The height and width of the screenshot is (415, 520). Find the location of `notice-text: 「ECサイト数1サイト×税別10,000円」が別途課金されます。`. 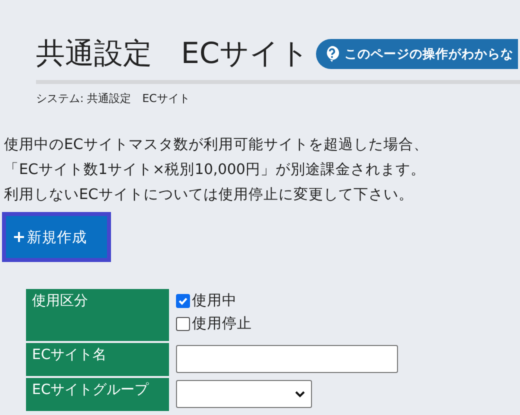

notice-text: 「ECサイト数1サイト×税別10,000円」が別途課金されます。 is located at coordinates (215, 170).